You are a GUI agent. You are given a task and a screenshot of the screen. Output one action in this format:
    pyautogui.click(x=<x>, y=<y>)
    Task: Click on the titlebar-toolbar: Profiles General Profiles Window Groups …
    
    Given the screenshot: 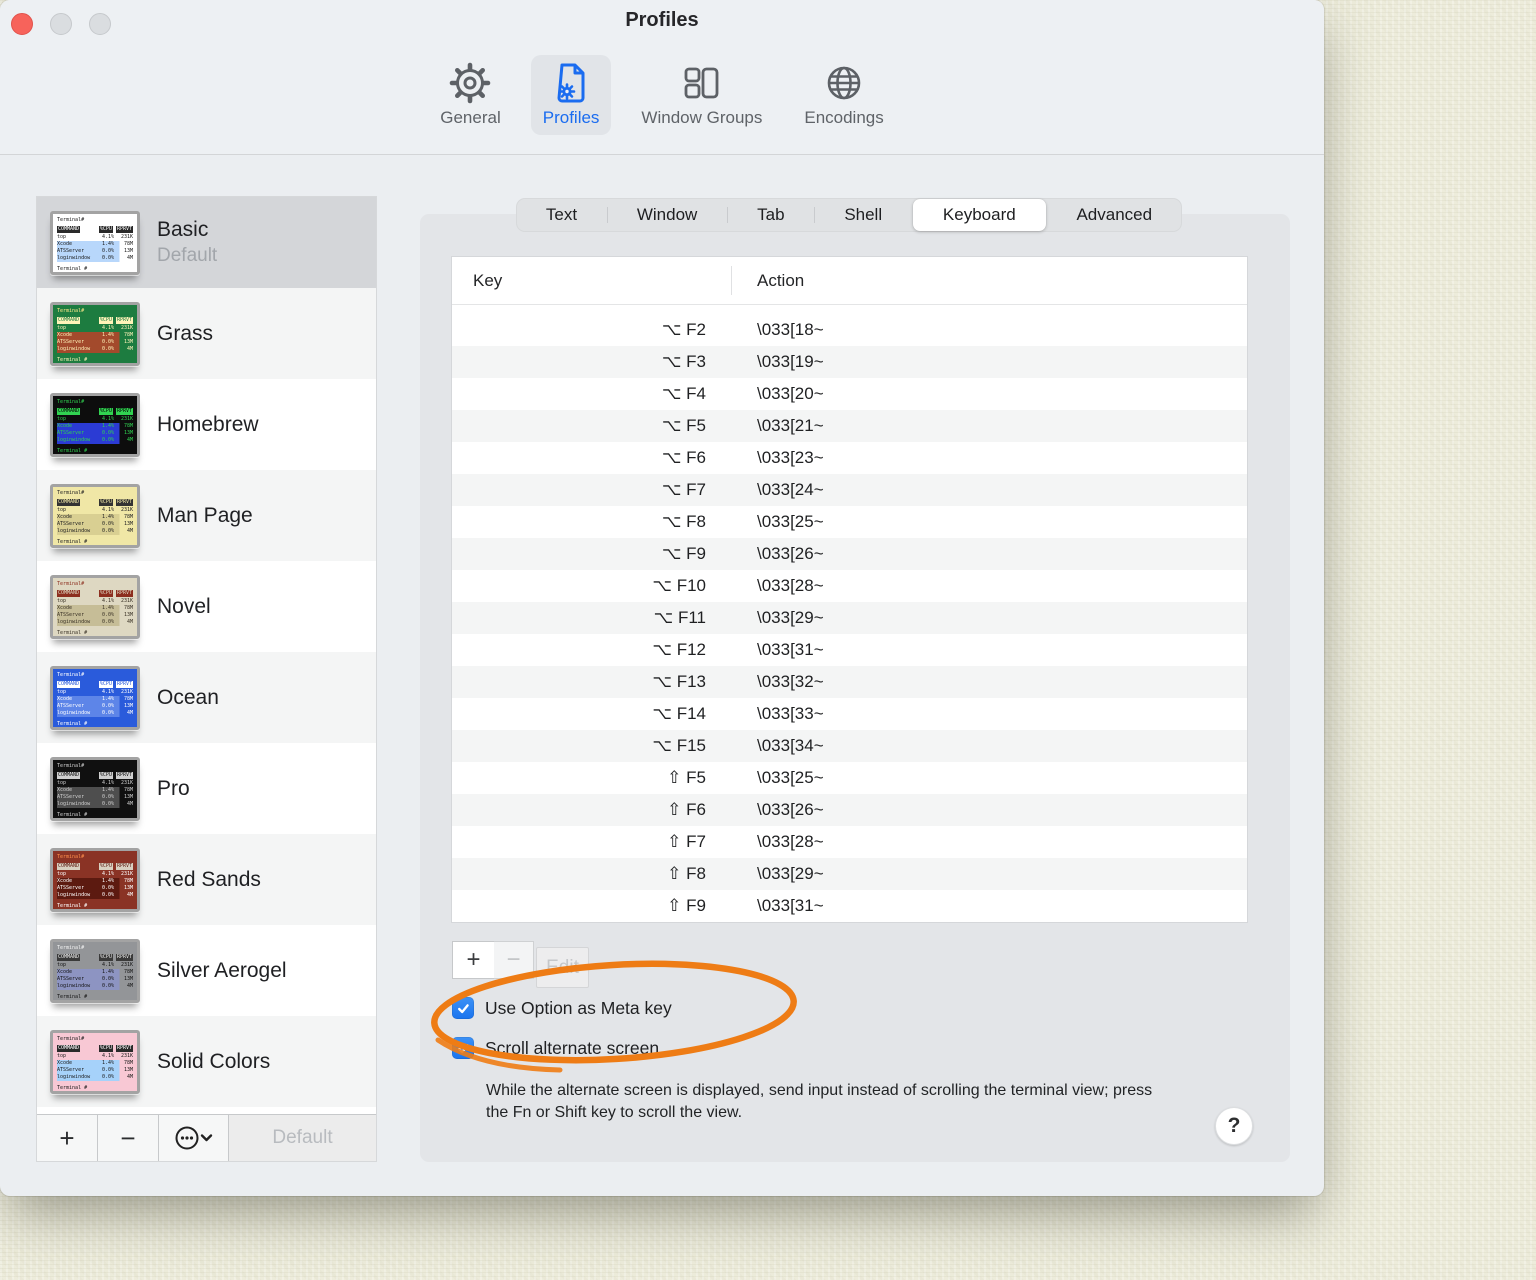 What is the action you would take?
    pyautogui.click(x=662, y=77)
    